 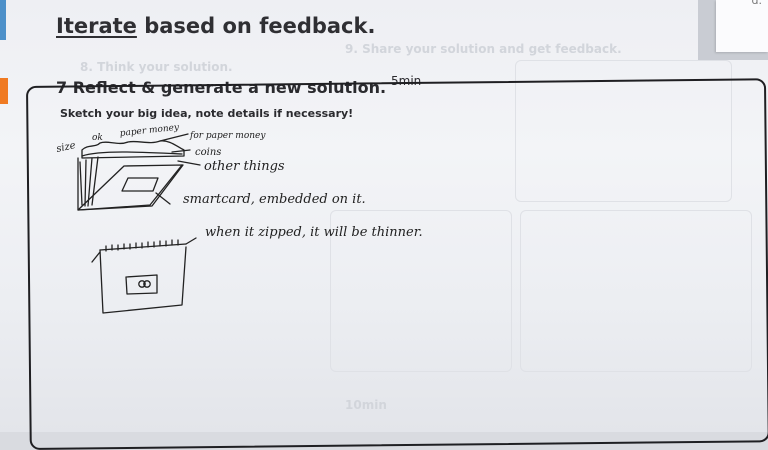 What do you see at coordinates (140, 184) in the screenshot?
I see `smartcard` at bounding box center [140, 184].